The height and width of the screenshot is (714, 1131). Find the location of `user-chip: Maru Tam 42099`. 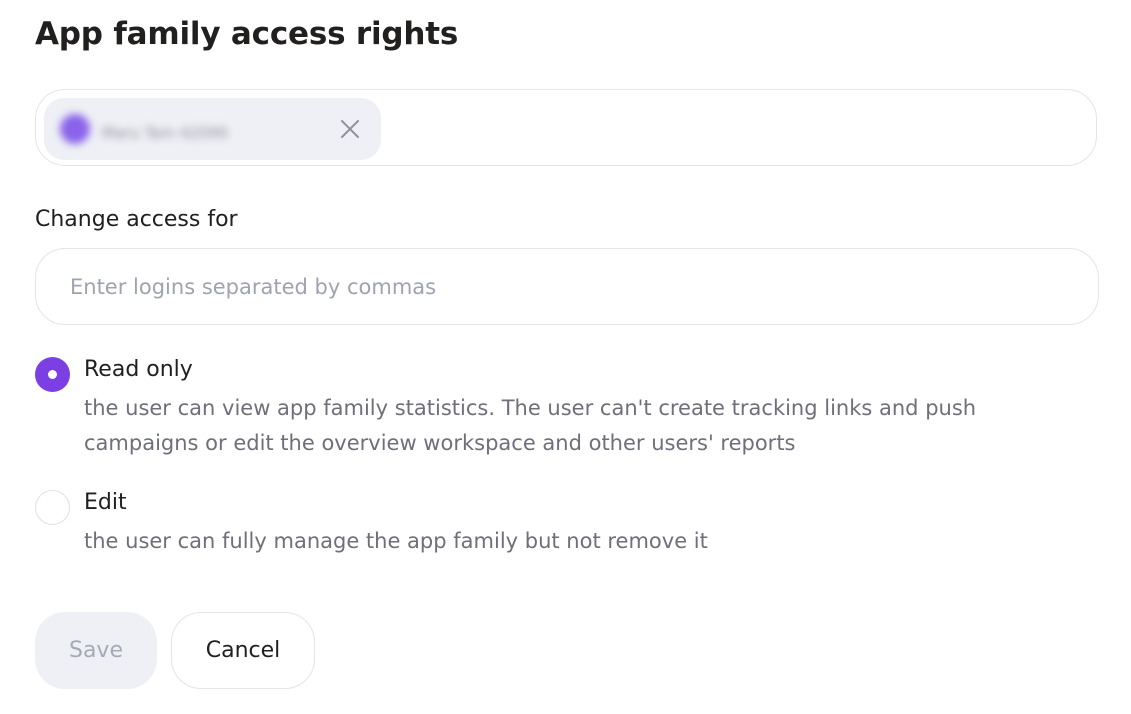

user-chip: Maru Tam 42099 is located at coordinates (212, 129).